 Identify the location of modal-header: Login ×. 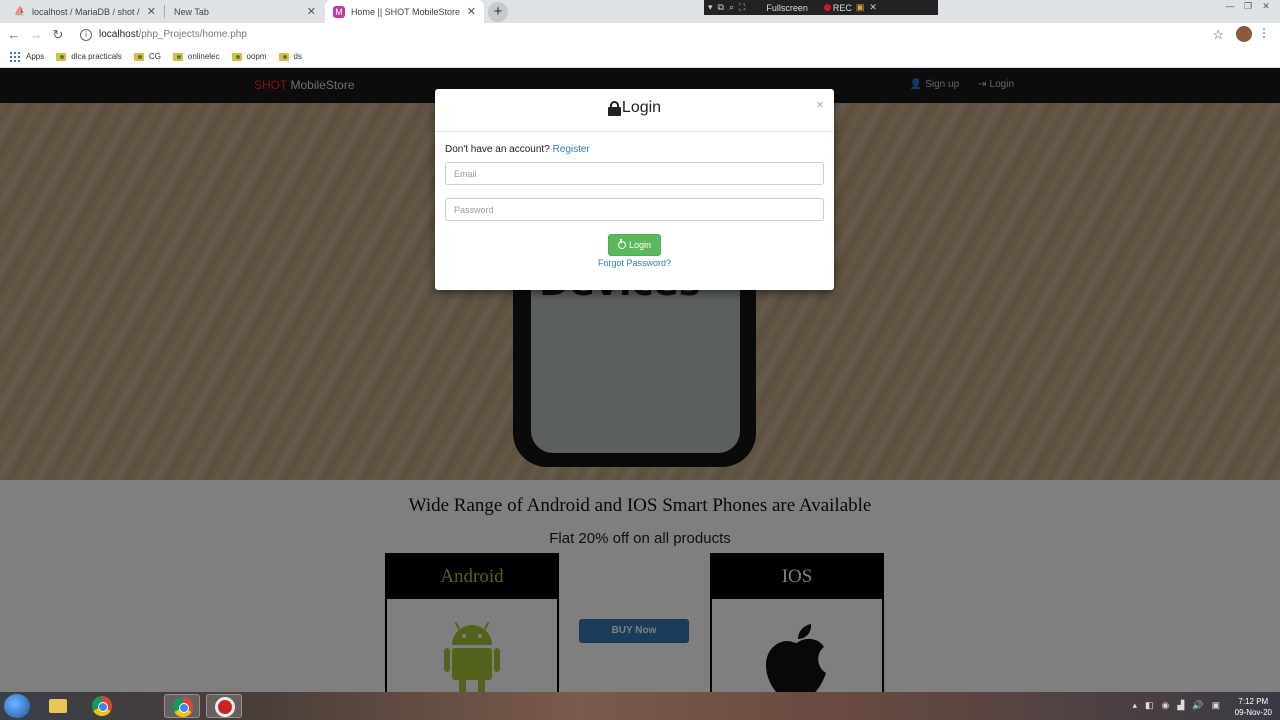
(634, 110).